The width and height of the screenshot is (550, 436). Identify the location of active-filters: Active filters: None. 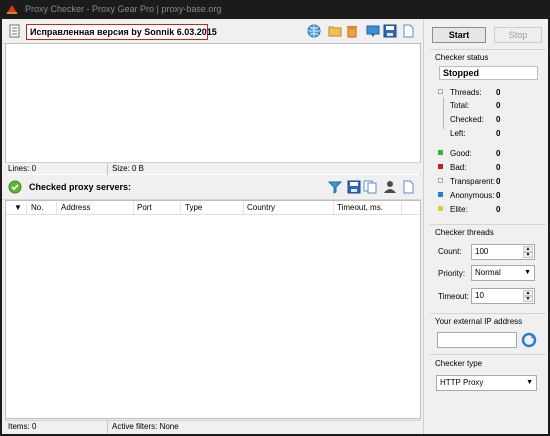
(145, 426).